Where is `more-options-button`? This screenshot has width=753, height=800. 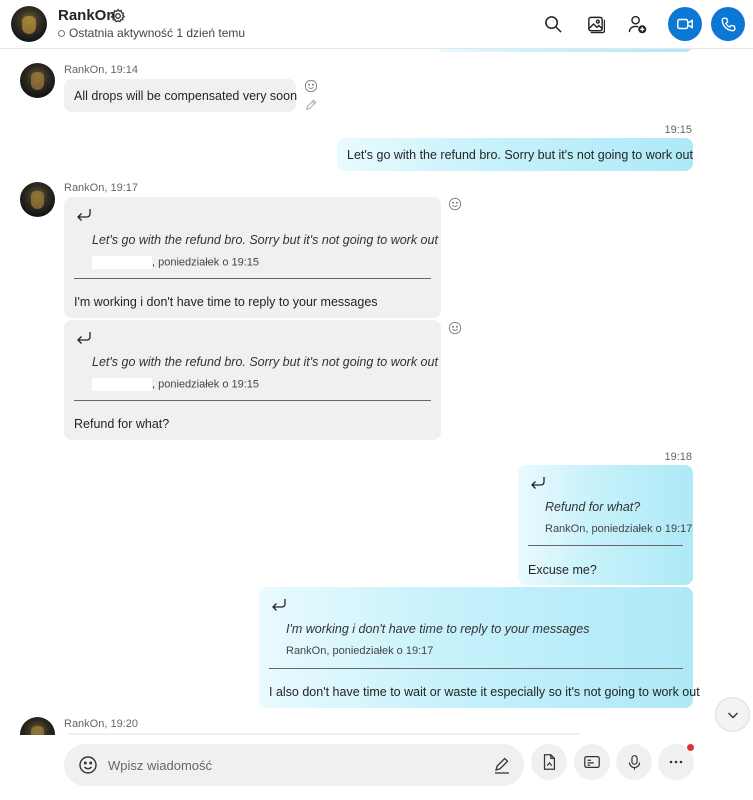
more-options-button is located at coordinates (676, 761).